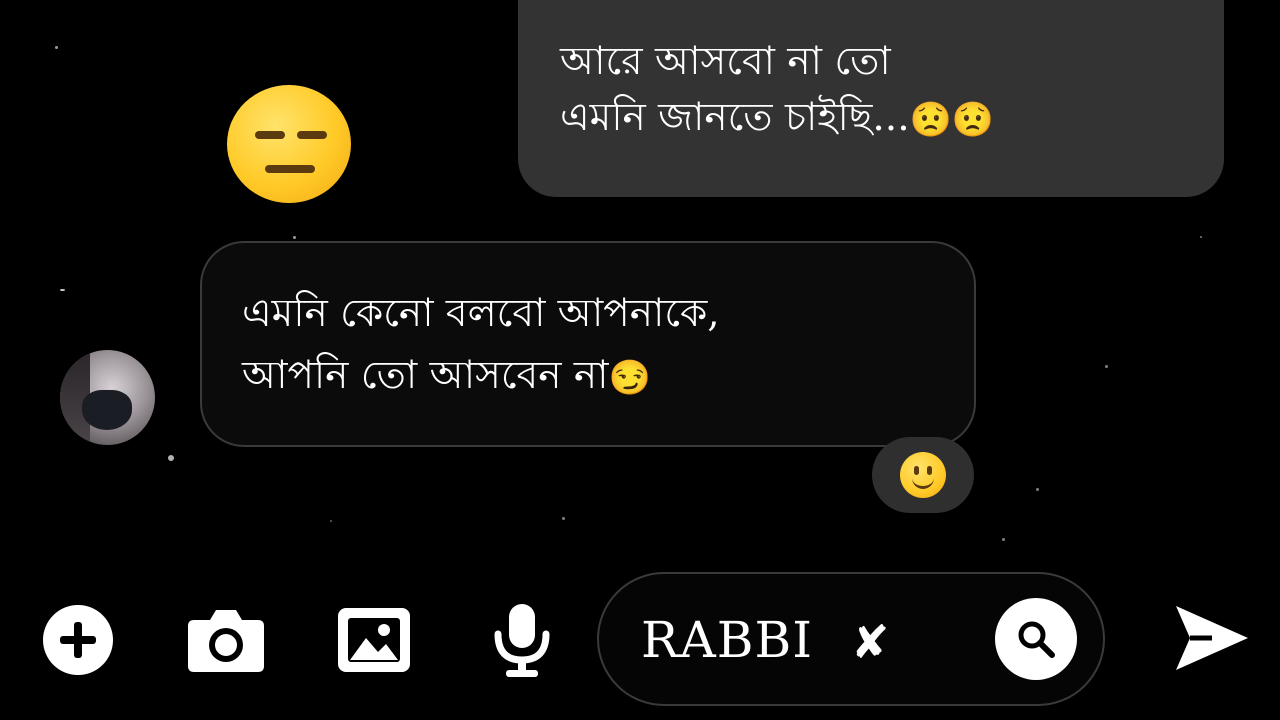 The width and height of the screenshot is (1280, 720). What do you see at coordinates (725, 61) in the screenshot?
I see `message-text: আরে আসবো না তো` at bounding box center [725, 61].